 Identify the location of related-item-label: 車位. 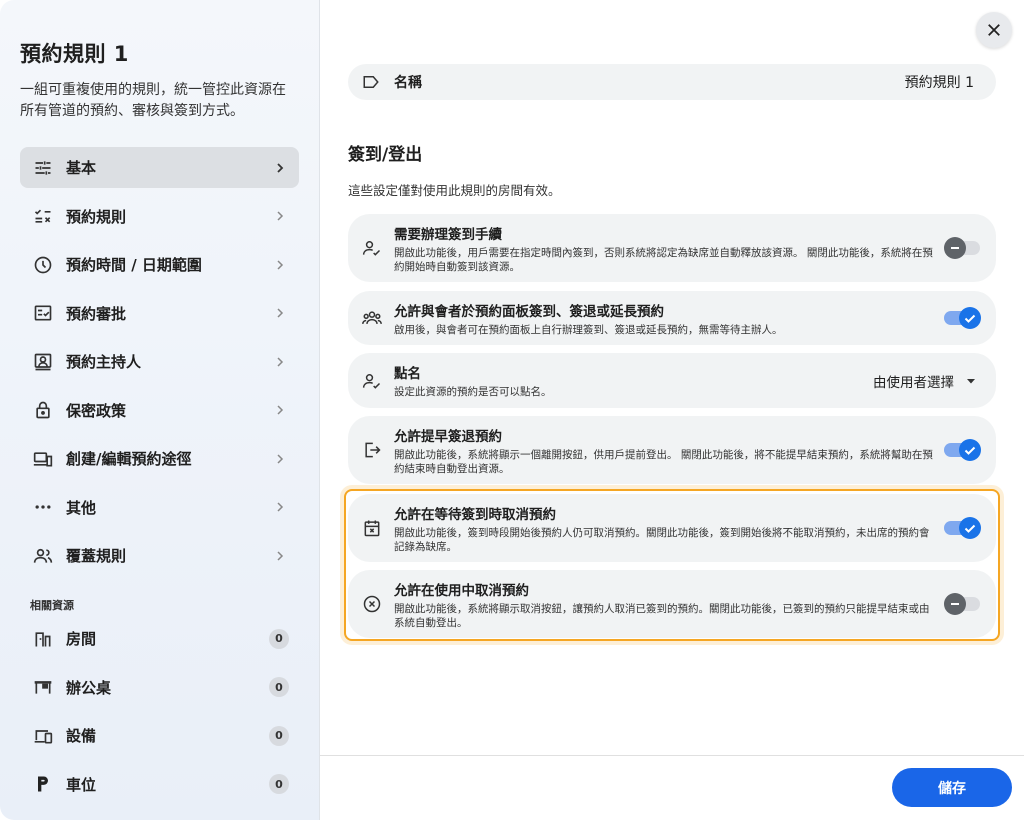
(81, 784).